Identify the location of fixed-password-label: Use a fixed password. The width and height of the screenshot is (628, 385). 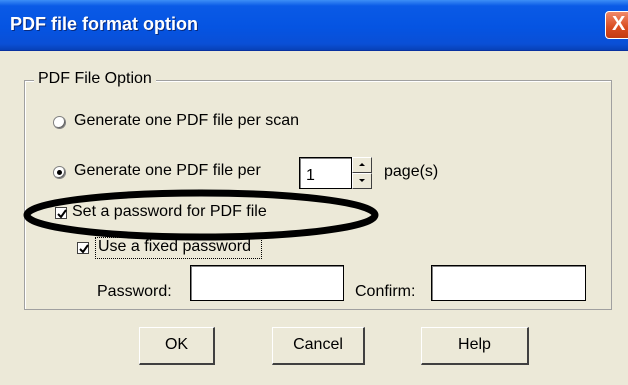
(174, 247).